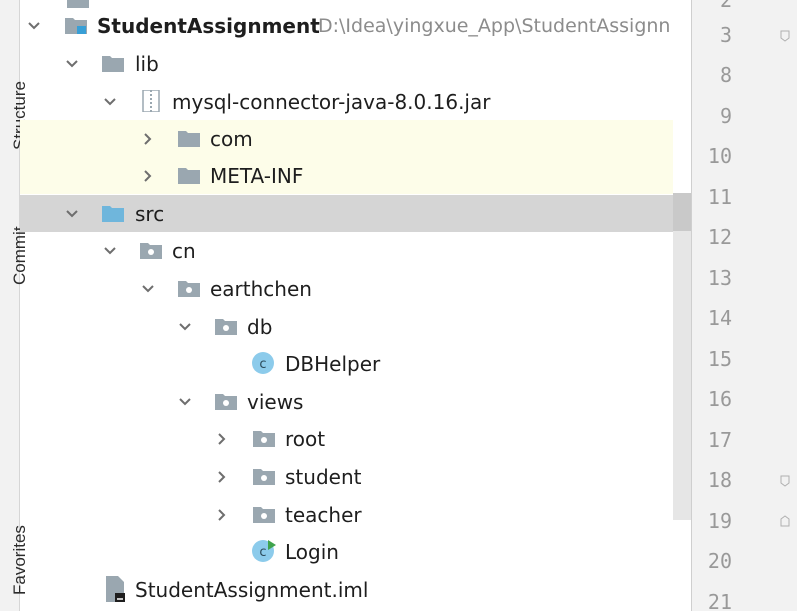 Image resolution: width=797 pixels, height=614 pixels. What do you see at coordinates (184, 250) in the screenshot?
I see `tree-item-label: cn` at bounding box center [184, 250].